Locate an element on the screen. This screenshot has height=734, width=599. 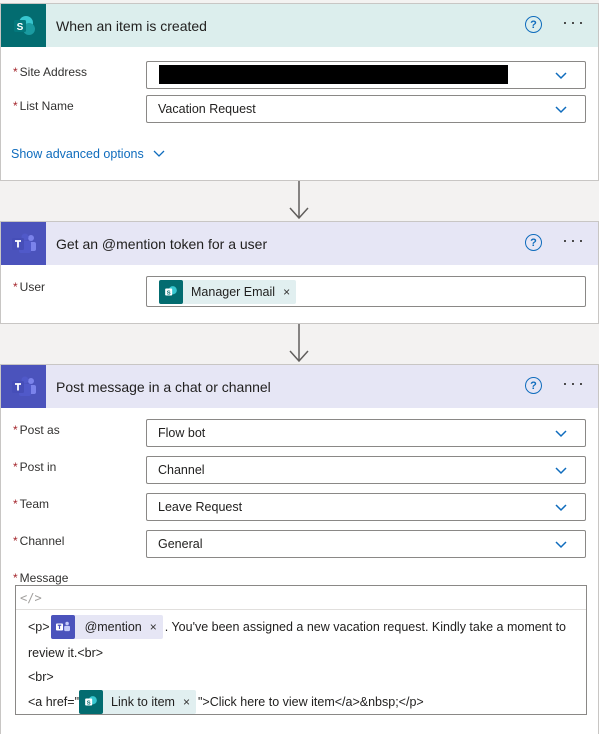
mention-token: @mention × is located at coordinates (106, 627).